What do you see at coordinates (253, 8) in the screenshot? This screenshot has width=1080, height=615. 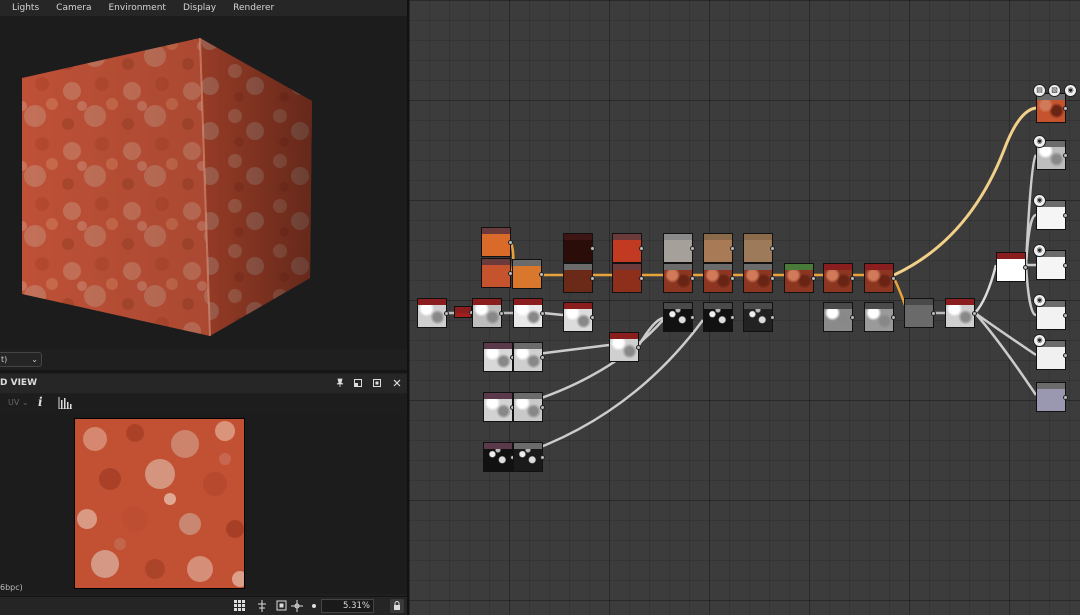 I see `menu-renderer: Renderer` at bounding box center [253, 8].